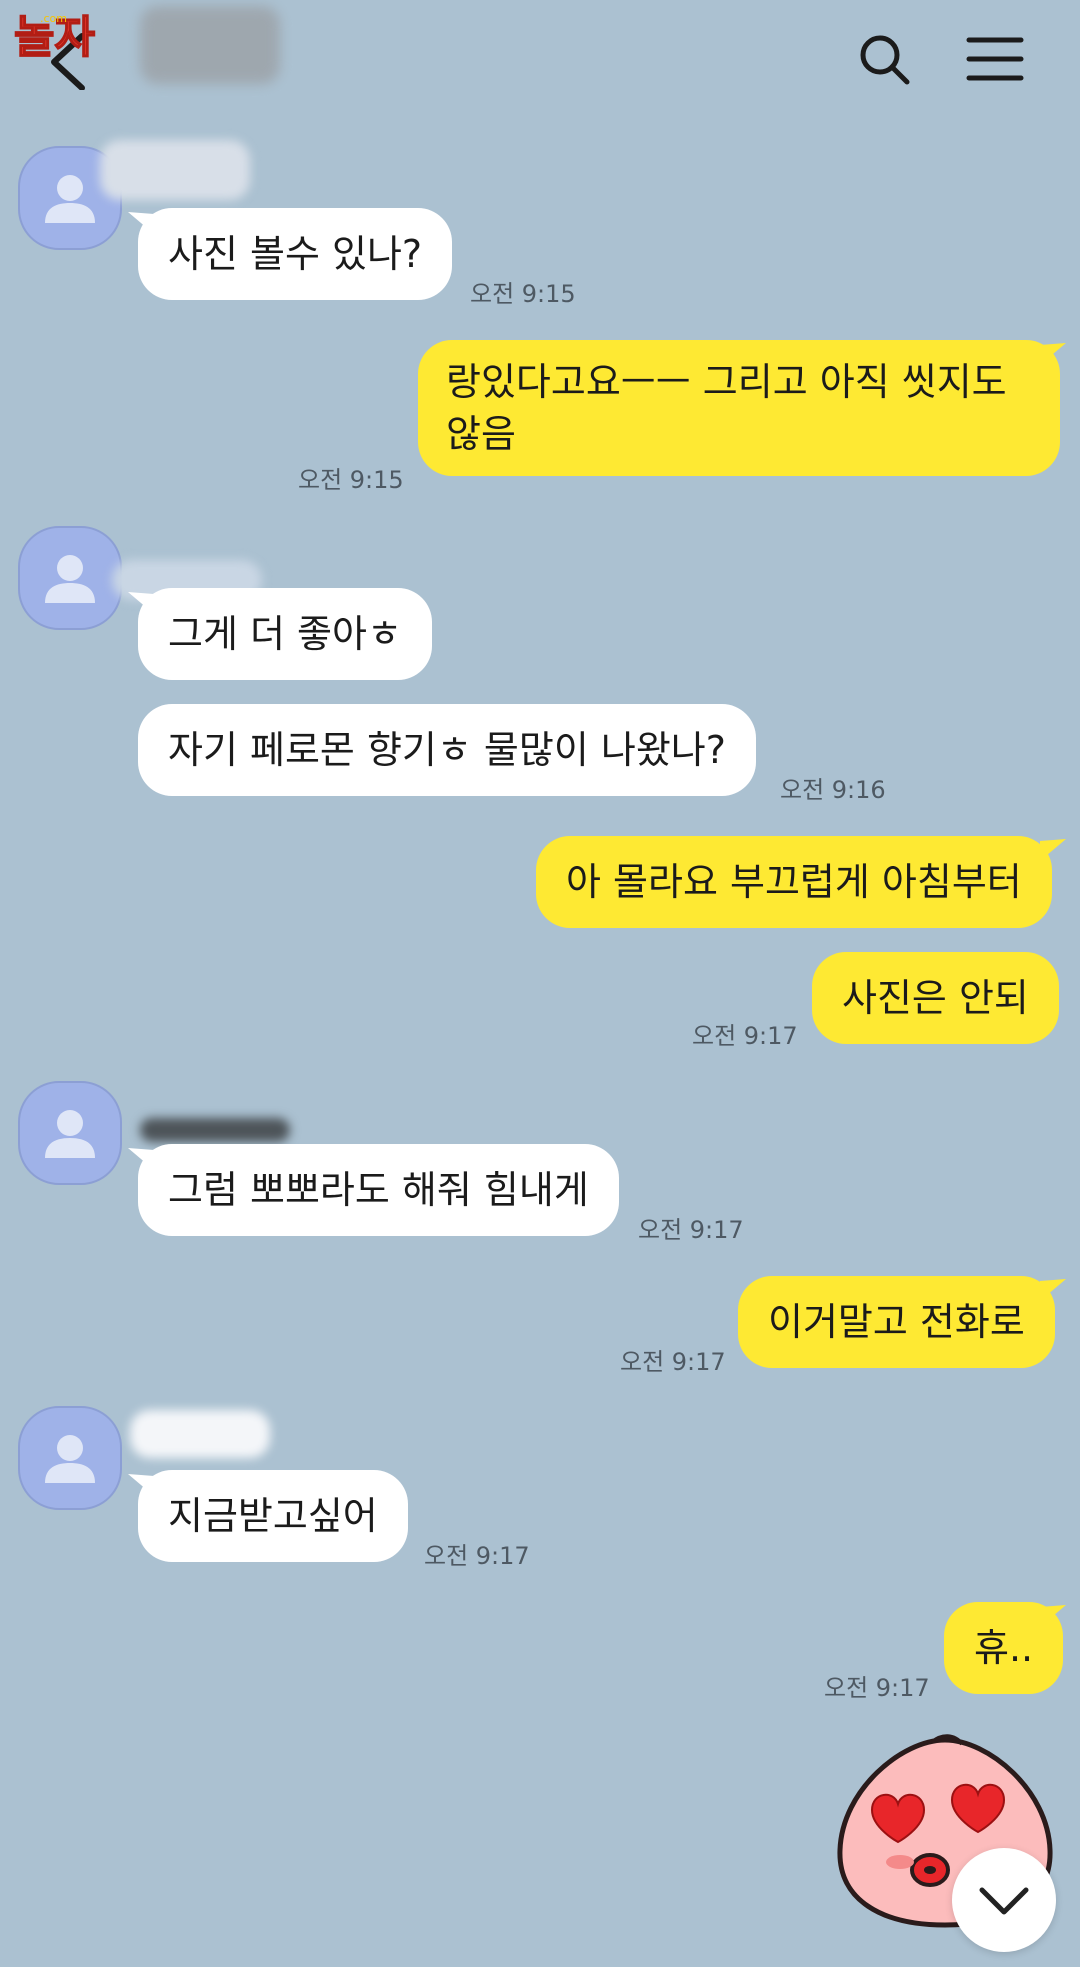 This screenshot has width=1080, height=1967. I want to click on message-bubble: 사진 볼수 있나?, so click(295, 254).